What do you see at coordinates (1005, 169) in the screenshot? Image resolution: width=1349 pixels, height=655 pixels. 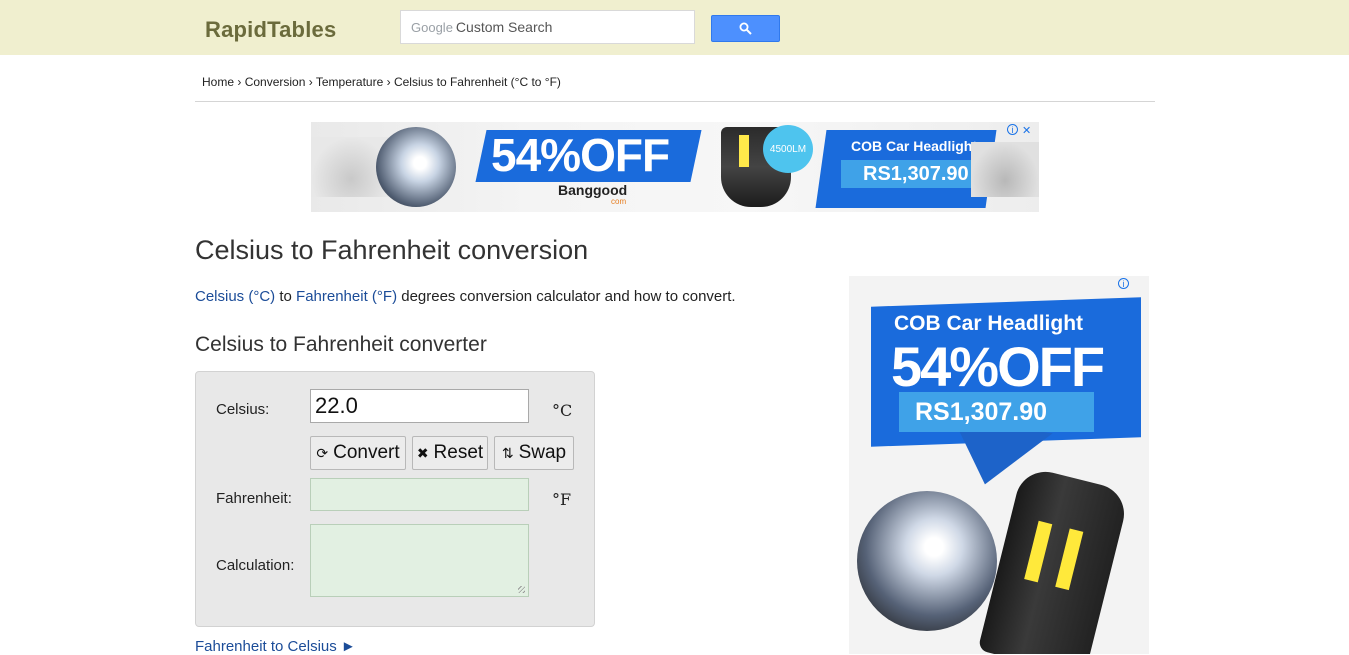 I see `car-image-right` at bounding box center [1005, 169].